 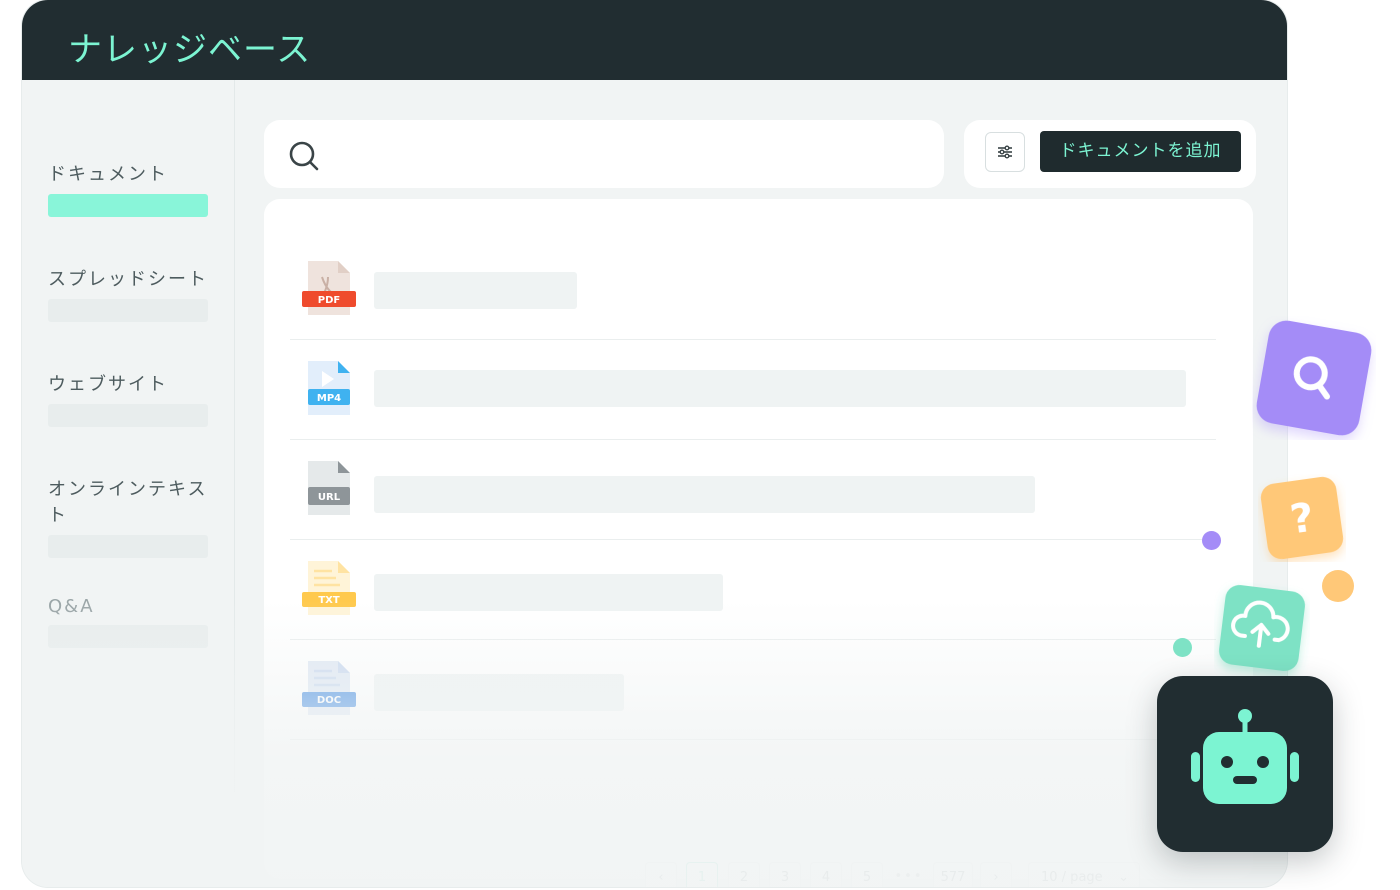 I want to click on file-type-label: MP4, so click(x=329, y=398).